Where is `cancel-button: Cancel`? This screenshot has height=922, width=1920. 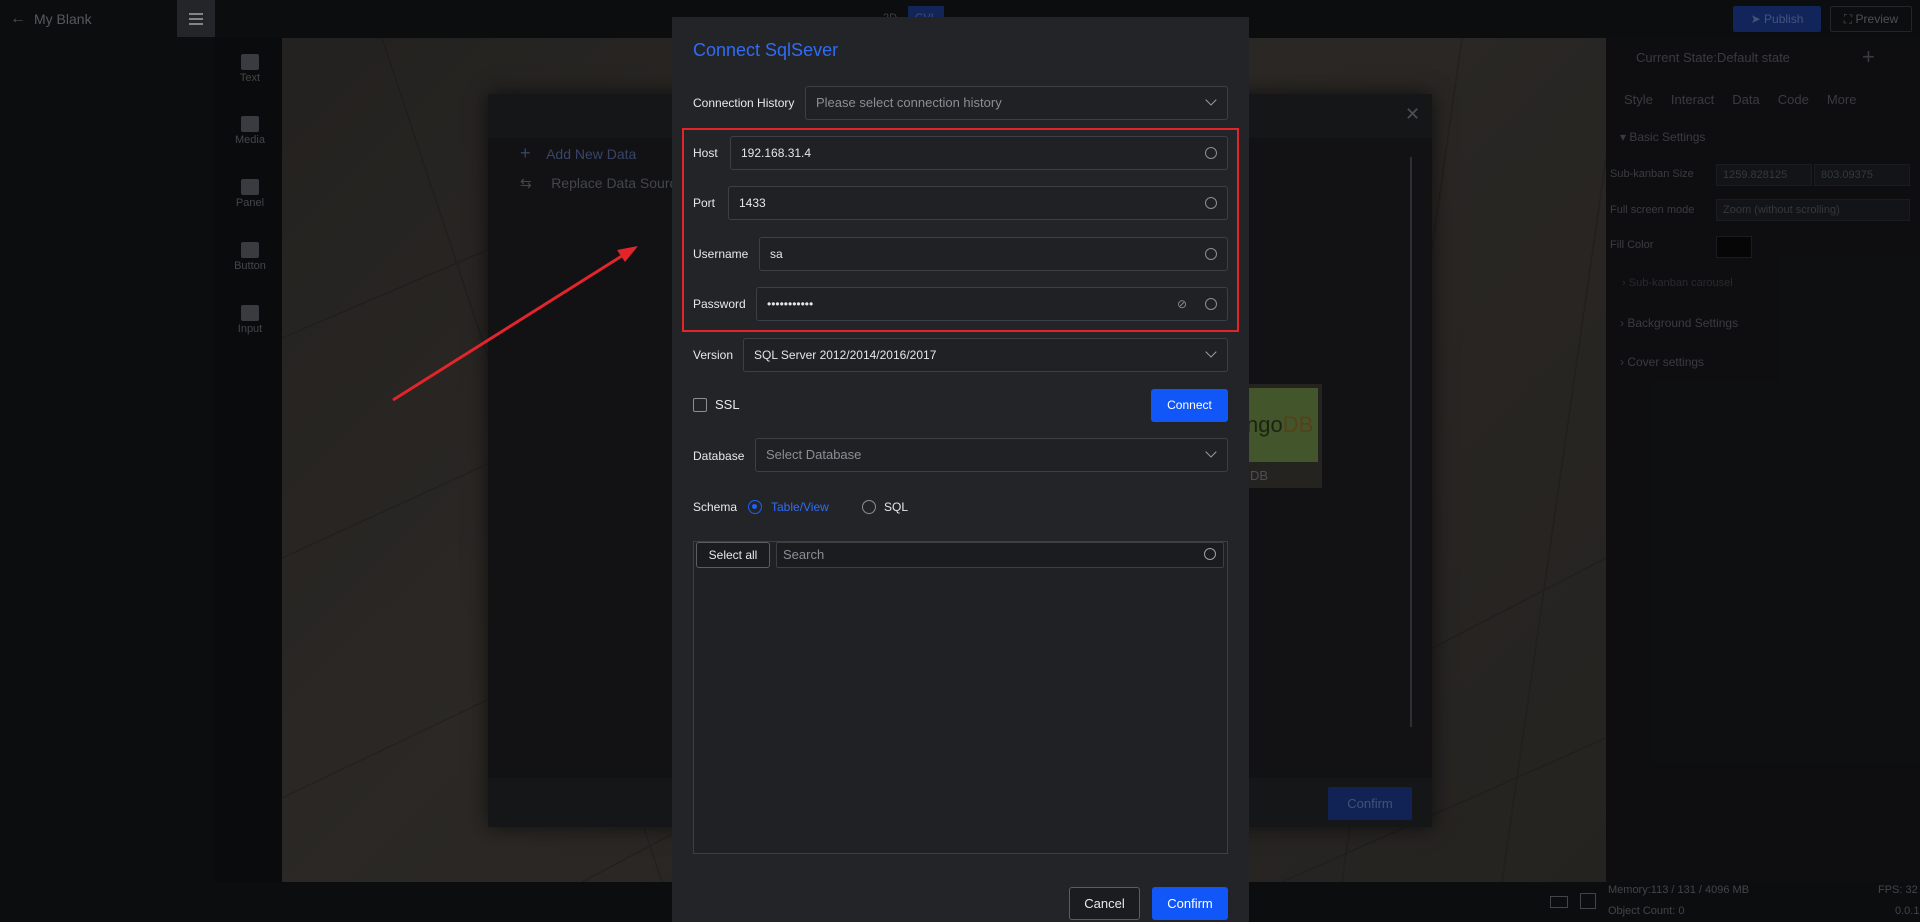 cancel-button: Cancel is located at coordinates (1104, 903).